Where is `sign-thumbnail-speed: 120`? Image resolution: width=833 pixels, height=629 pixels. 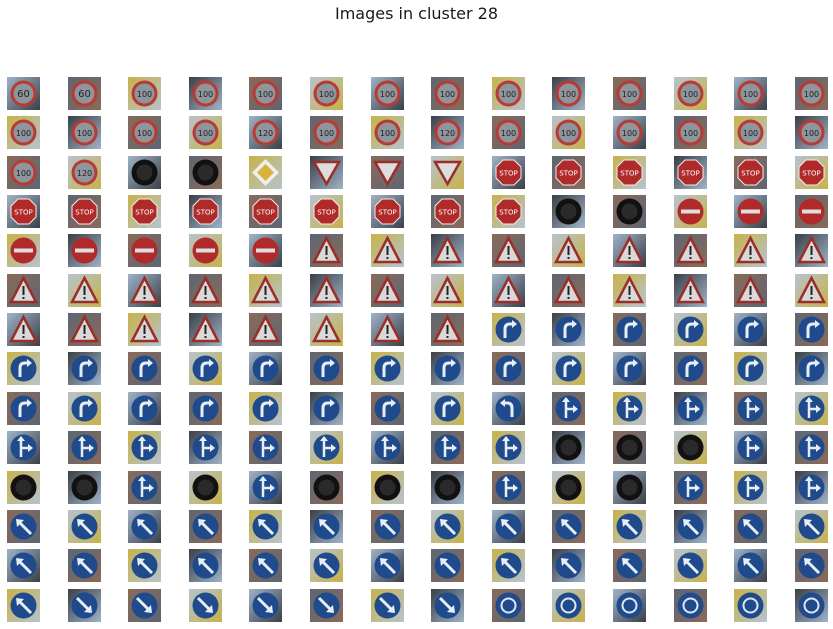 sign-thumbnail-speed: 120 is located at coordinates (265, 132).